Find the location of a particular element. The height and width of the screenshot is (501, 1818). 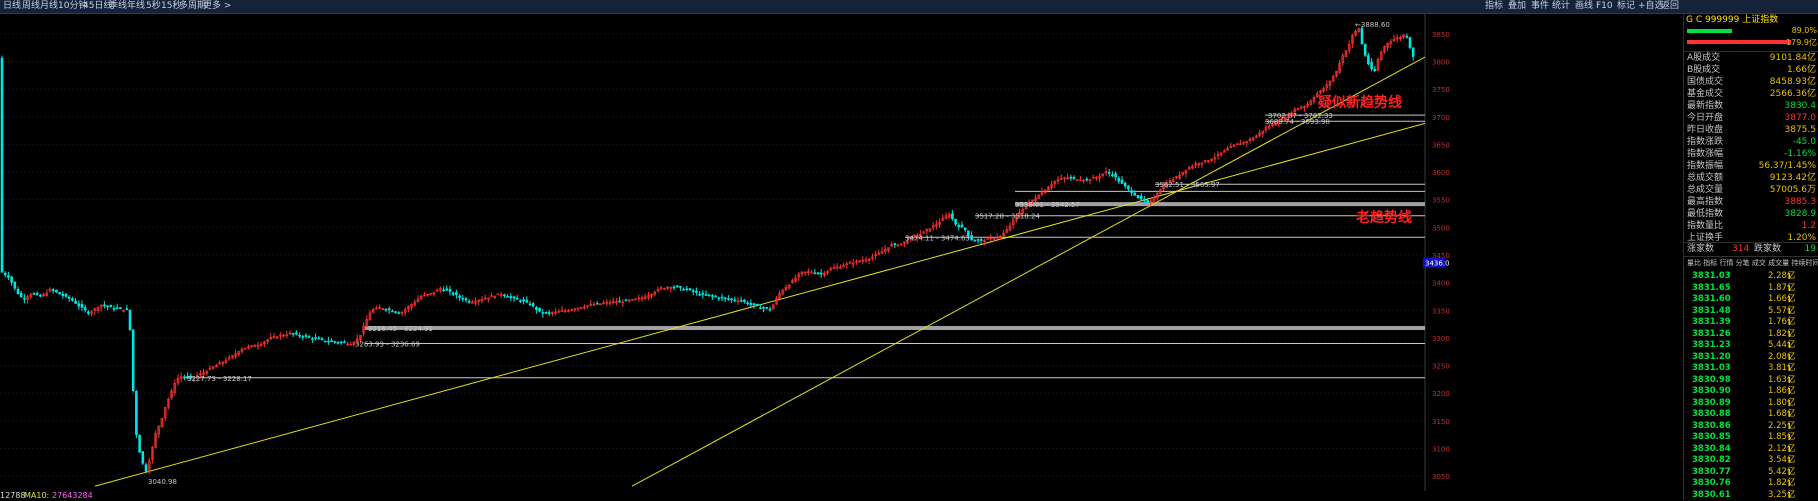

tool-tab: 叠加 is located at coordinates (1517, 6).